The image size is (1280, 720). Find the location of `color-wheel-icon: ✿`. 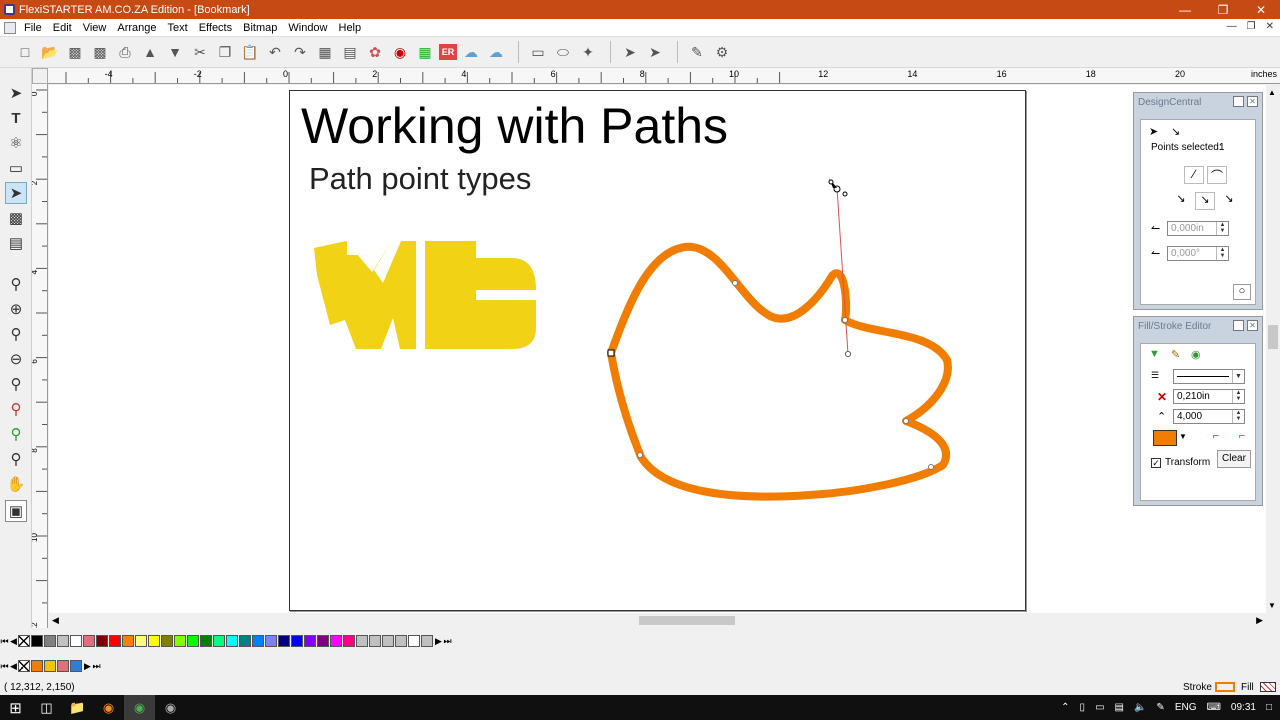

color-wheel-icon: ✿ is located at coordinates (375, 52).